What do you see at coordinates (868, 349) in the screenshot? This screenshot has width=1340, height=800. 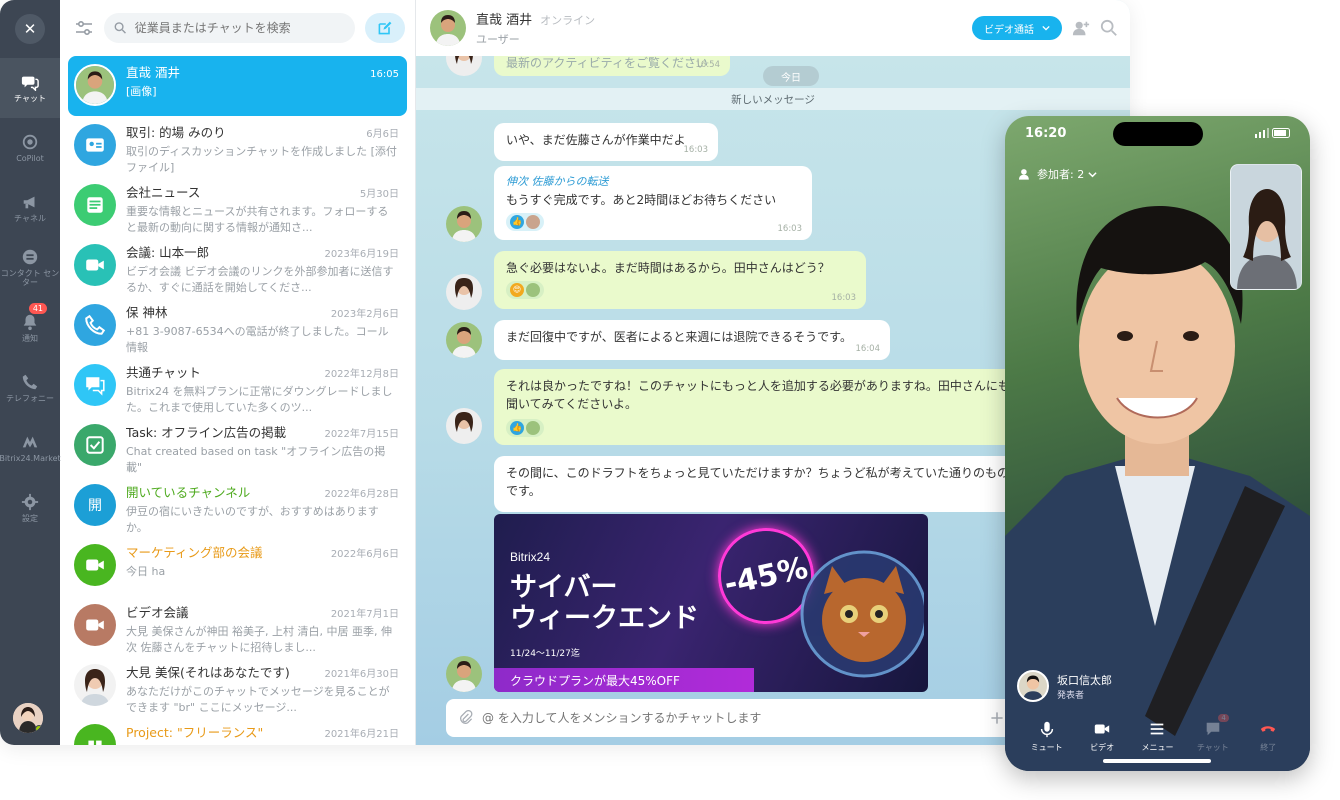 I see `message-time: 16:04` at bounding box center [868, 349].